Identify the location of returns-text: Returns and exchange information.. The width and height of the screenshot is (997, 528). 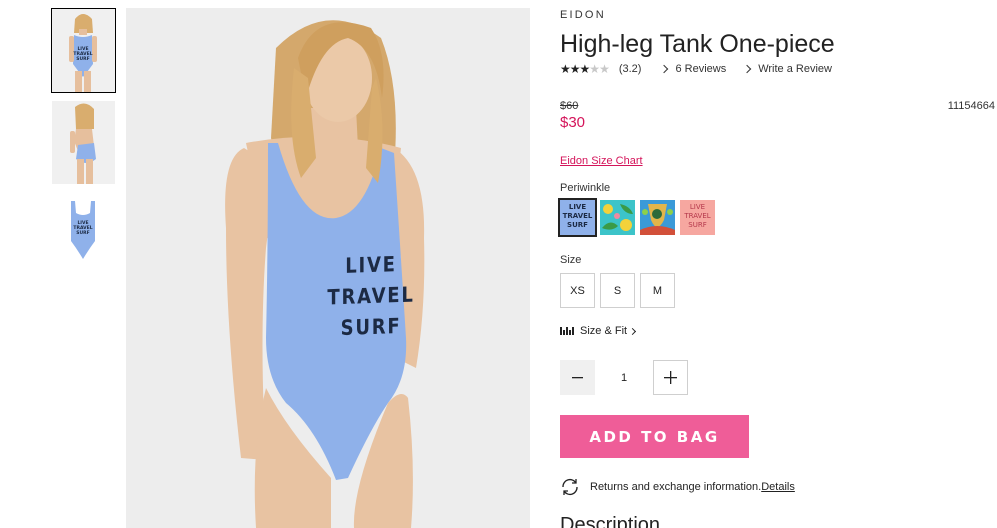
(676, 487).